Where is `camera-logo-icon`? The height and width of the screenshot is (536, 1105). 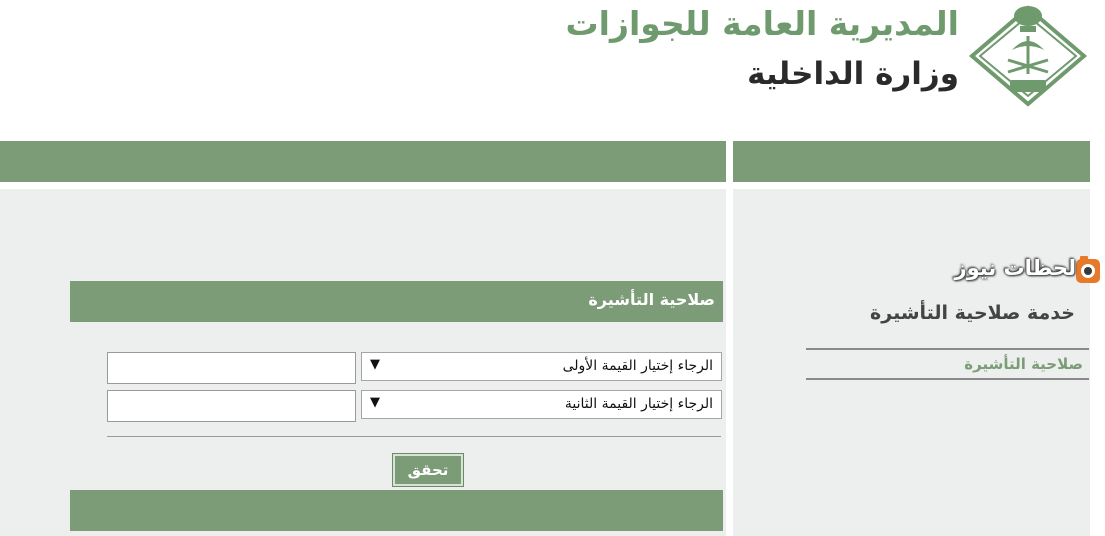
camera-logo-icon is located at coordinates (1088, 269).